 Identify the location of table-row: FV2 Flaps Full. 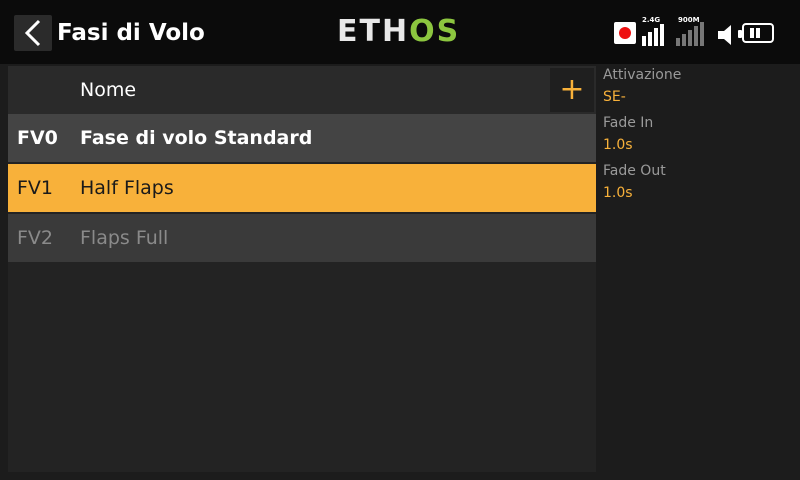
(302, 238).